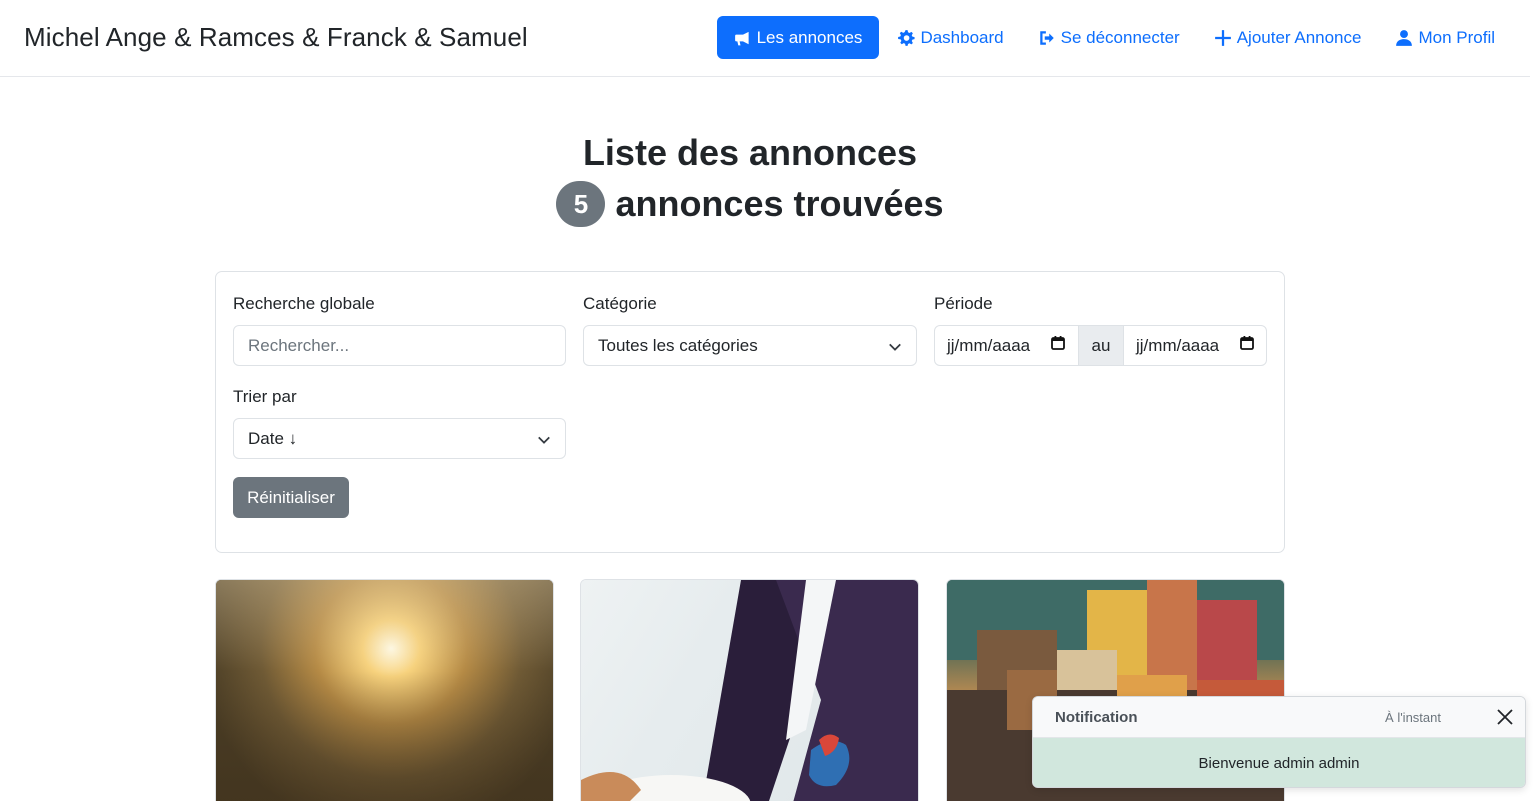  What do you see at coordinates (304, 303) in the screenshot?
I see `search-label: Recherche globale` at bounding box center [304, 303].